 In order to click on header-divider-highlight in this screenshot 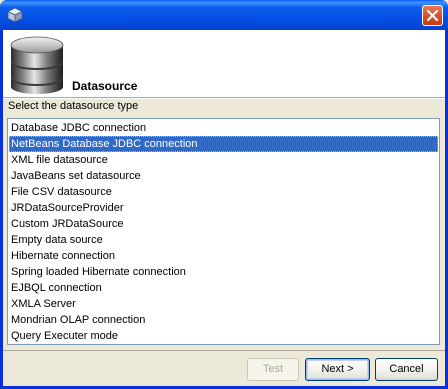, I will do `click(224, 98)`.